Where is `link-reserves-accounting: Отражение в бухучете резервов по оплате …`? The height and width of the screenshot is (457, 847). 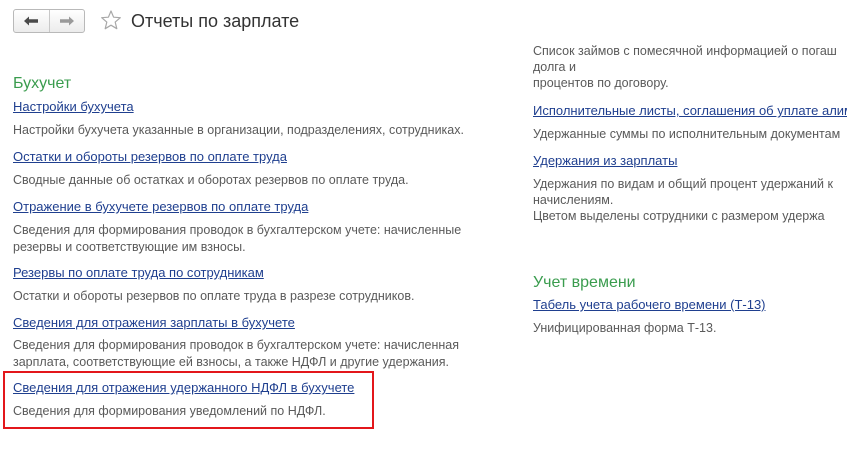
link-reserves-accounting: Отражение в бухучете резервов по оплате … is located at coordinates (160, 206).